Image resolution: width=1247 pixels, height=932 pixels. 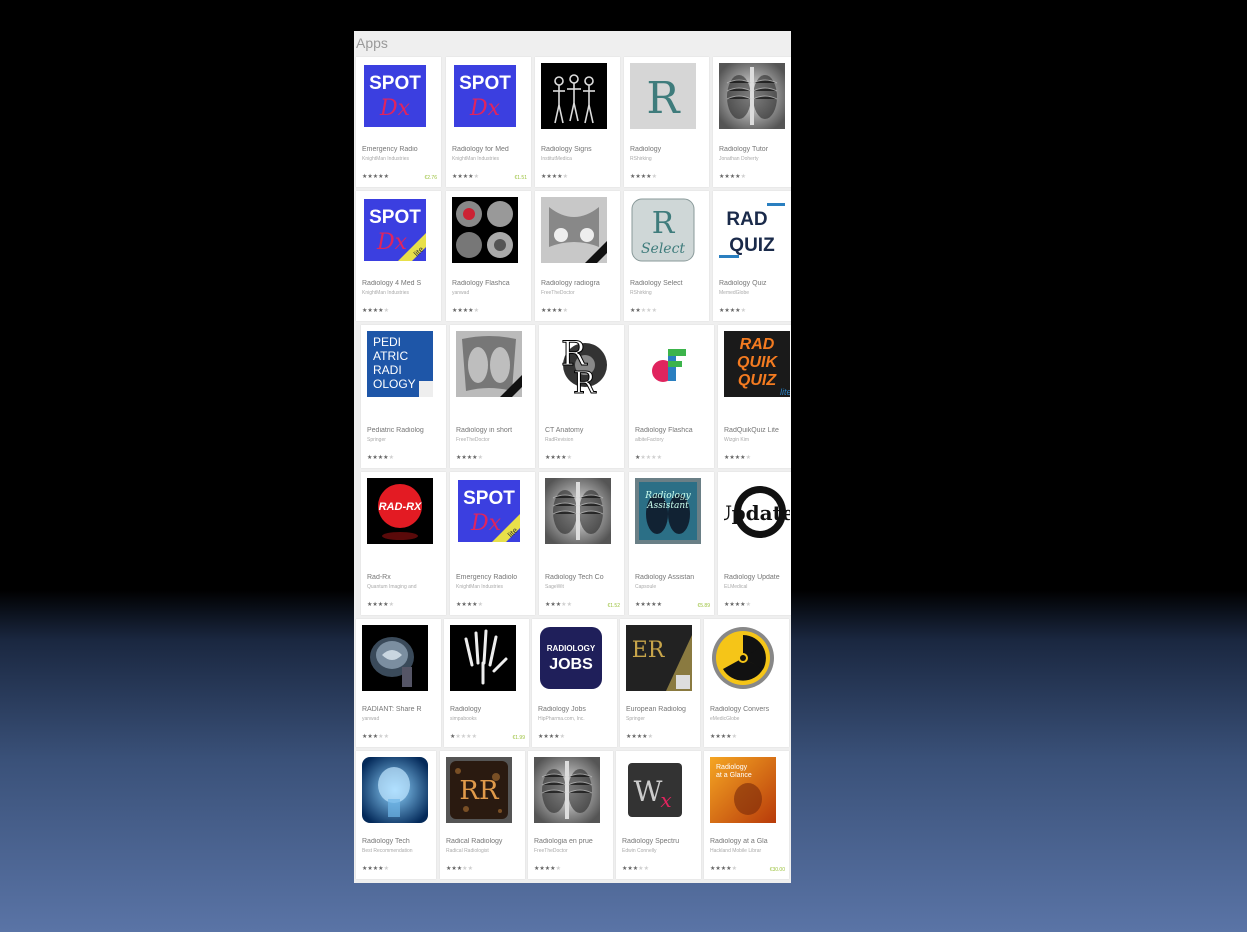 What do you see at coordinates (757, 577) in the screenshot?
I see `app-title: Radiology Update` at bounding box center [757, 577].